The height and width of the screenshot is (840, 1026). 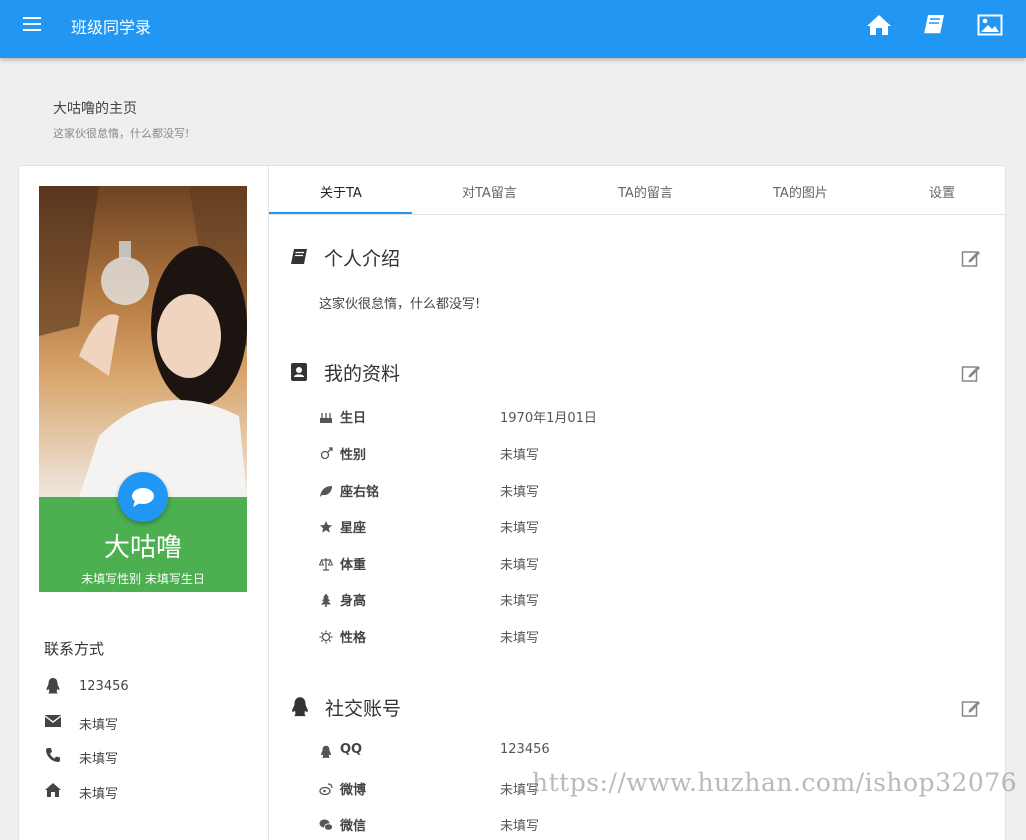 What do you see at coordinates (353, 601) in the screenshot?
I see `row-label: 身高` at bounding box center [353, 601].